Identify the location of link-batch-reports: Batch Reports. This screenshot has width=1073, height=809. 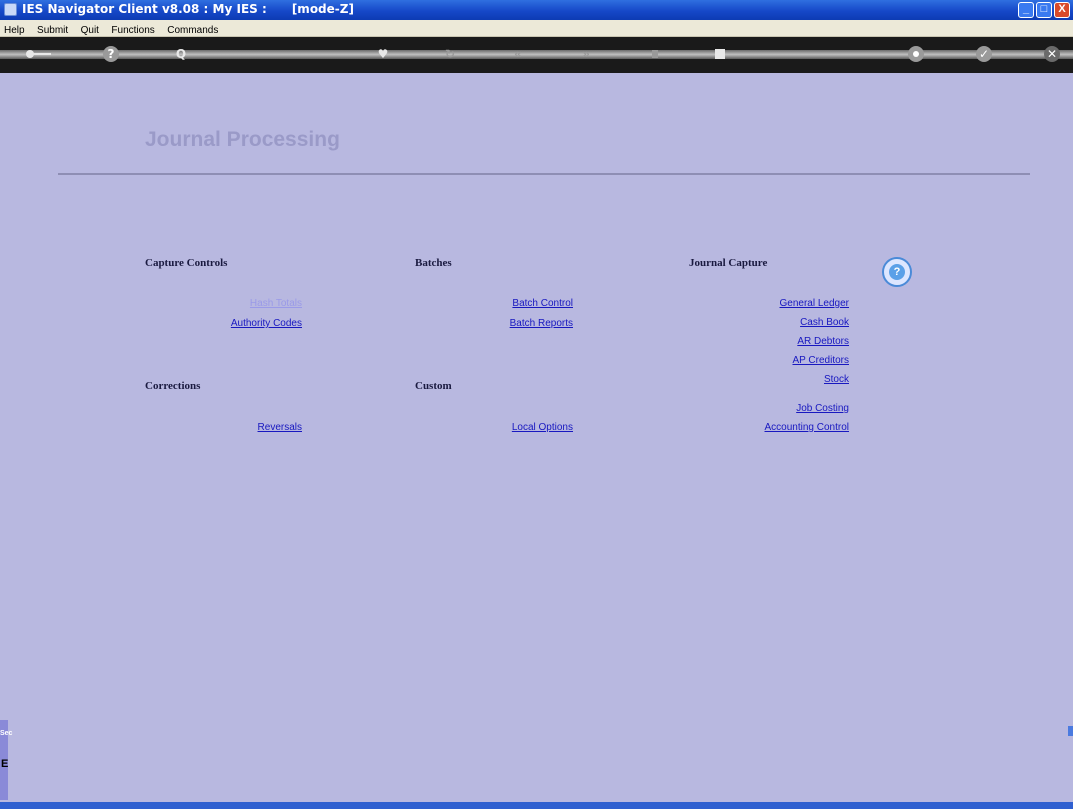
(541, 323).